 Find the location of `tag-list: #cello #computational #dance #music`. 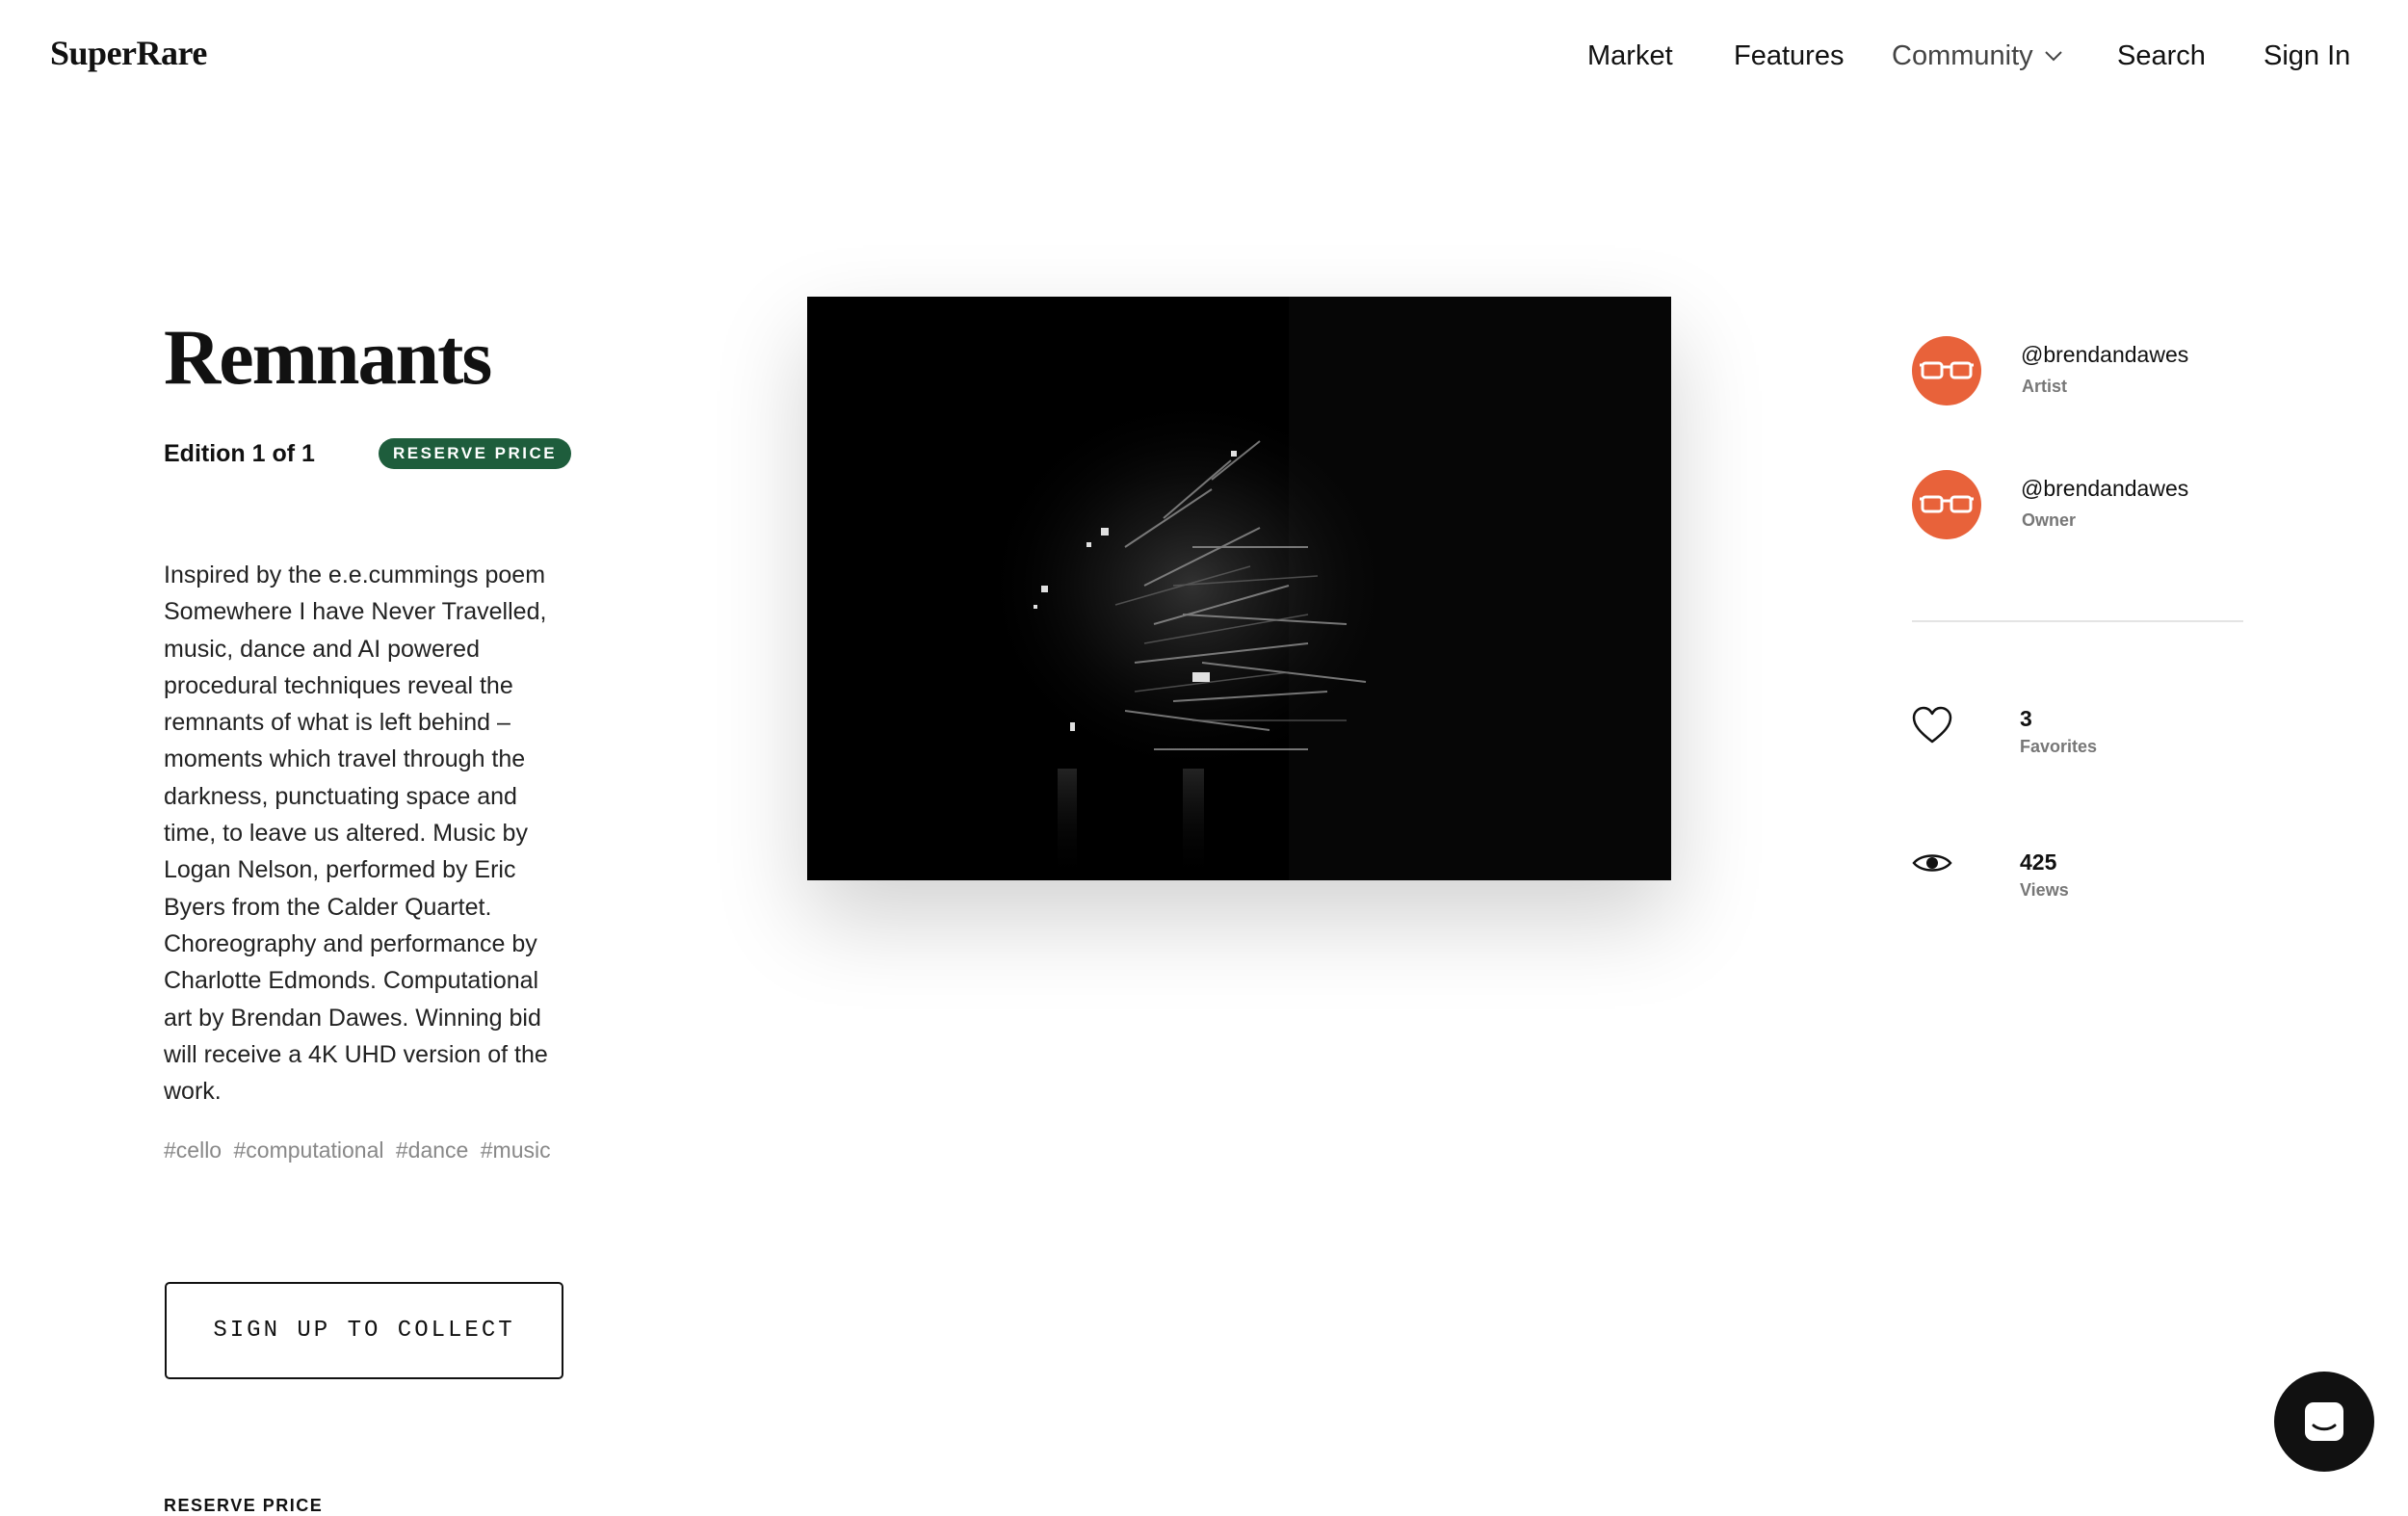

tag-list: #cello #computational #dance #music is located at coordinates (360, 1150).